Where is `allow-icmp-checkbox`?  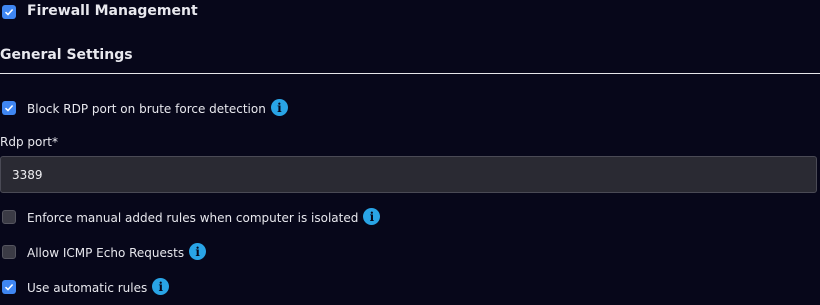
allow-icmp-checkbox is located at coordinates (9, 252).